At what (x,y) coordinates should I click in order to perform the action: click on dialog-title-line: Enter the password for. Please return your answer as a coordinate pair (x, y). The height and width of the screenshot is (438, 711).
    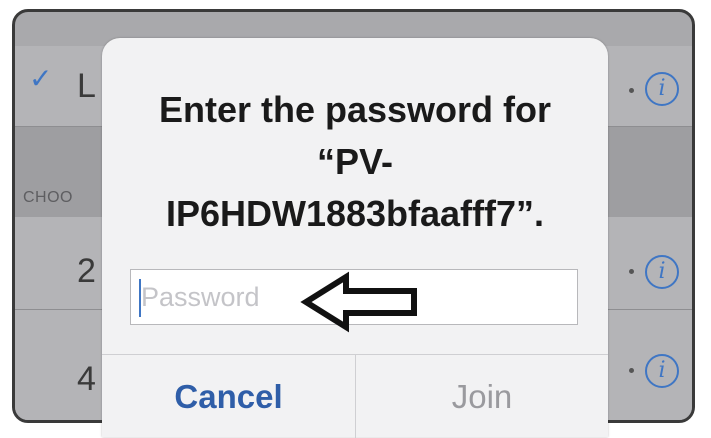
    Looking at the image, I should click on (355, 109).